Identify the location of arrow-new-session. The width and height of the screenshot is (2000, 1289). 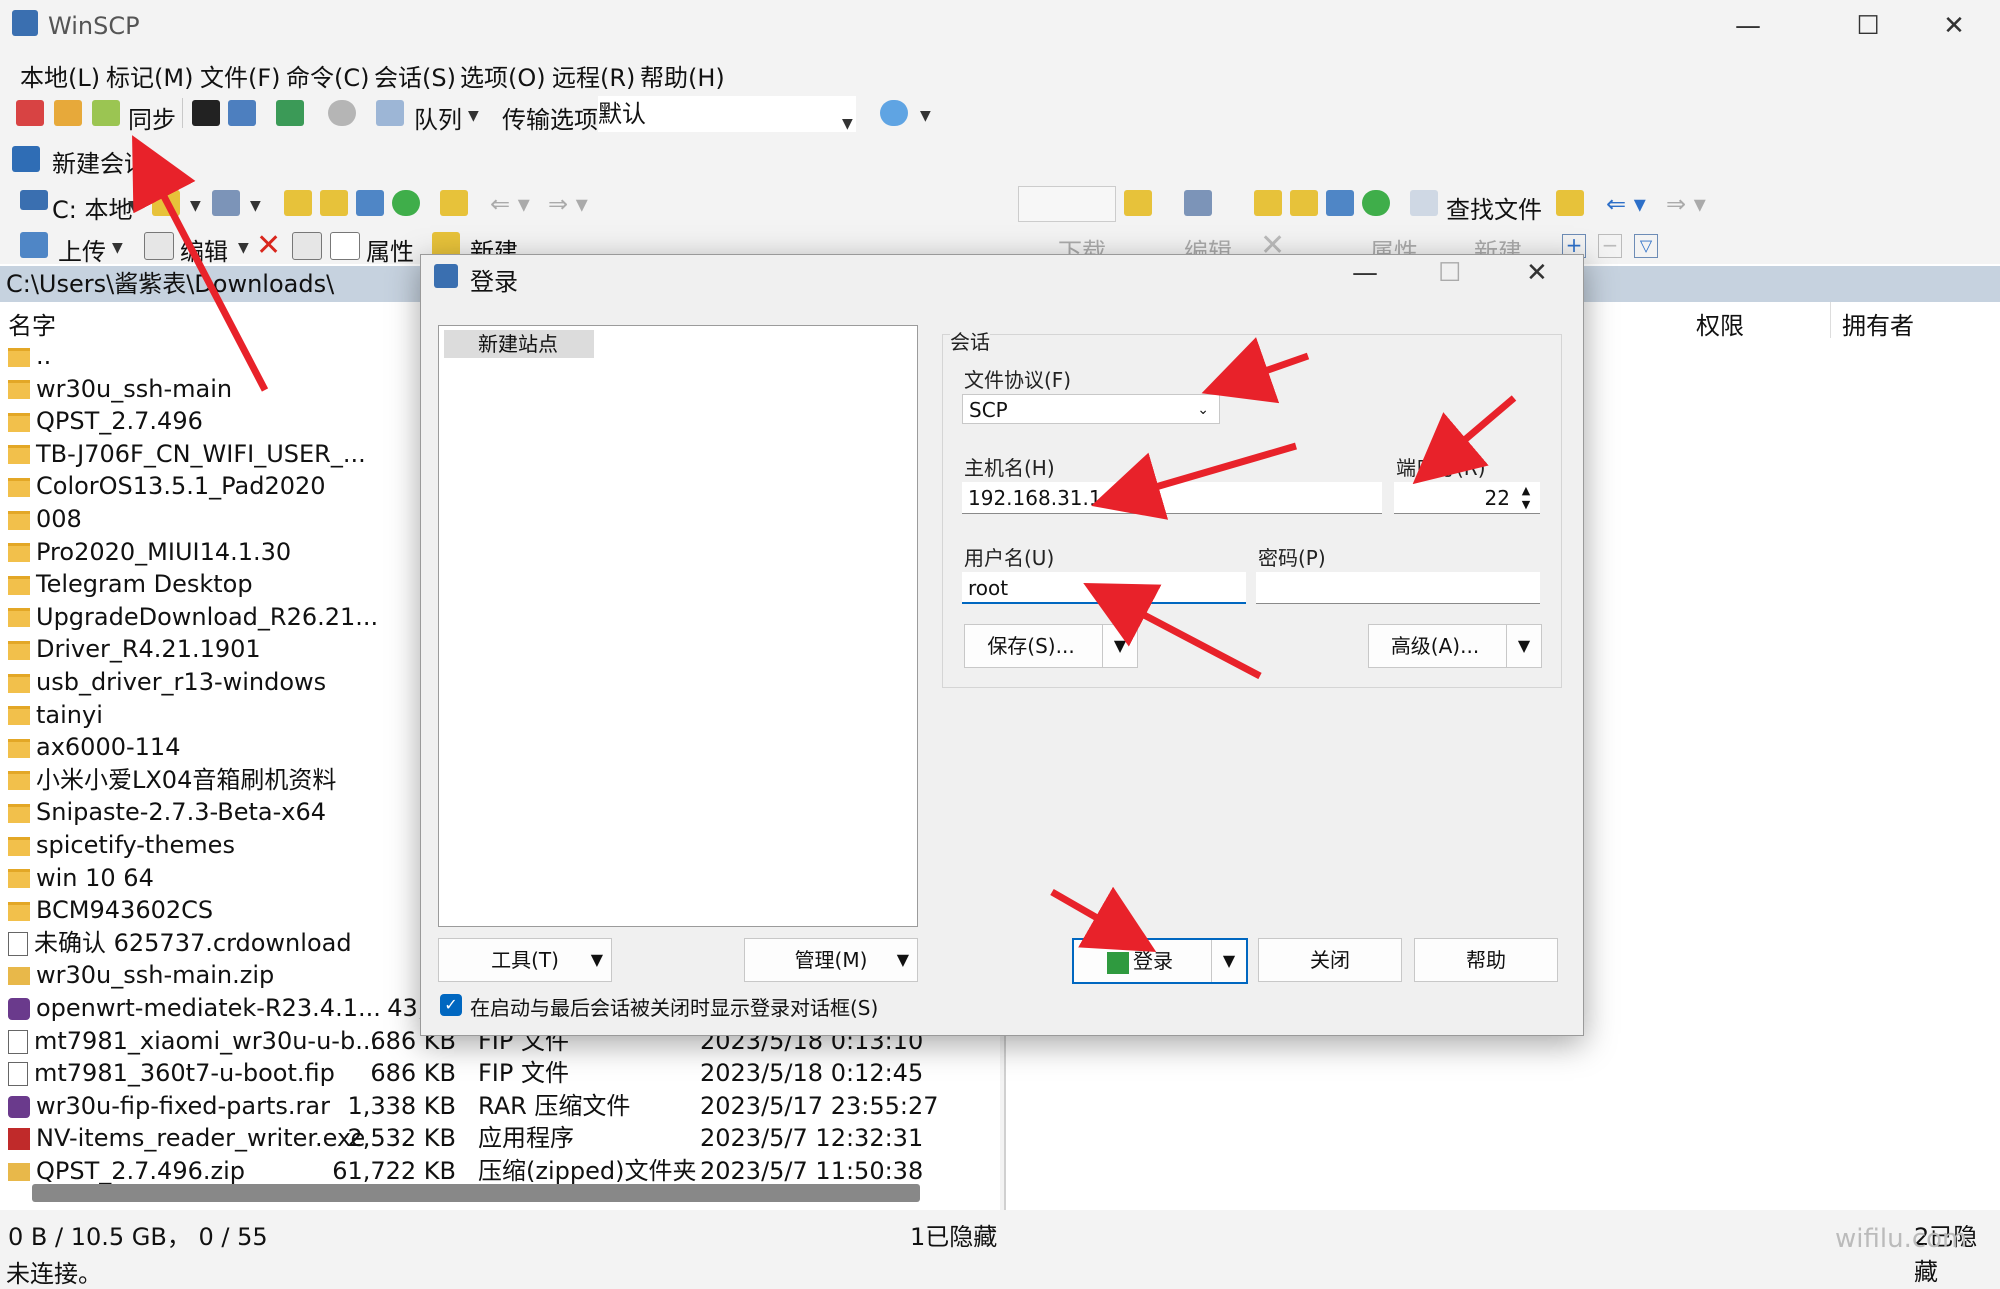
(200, 263).